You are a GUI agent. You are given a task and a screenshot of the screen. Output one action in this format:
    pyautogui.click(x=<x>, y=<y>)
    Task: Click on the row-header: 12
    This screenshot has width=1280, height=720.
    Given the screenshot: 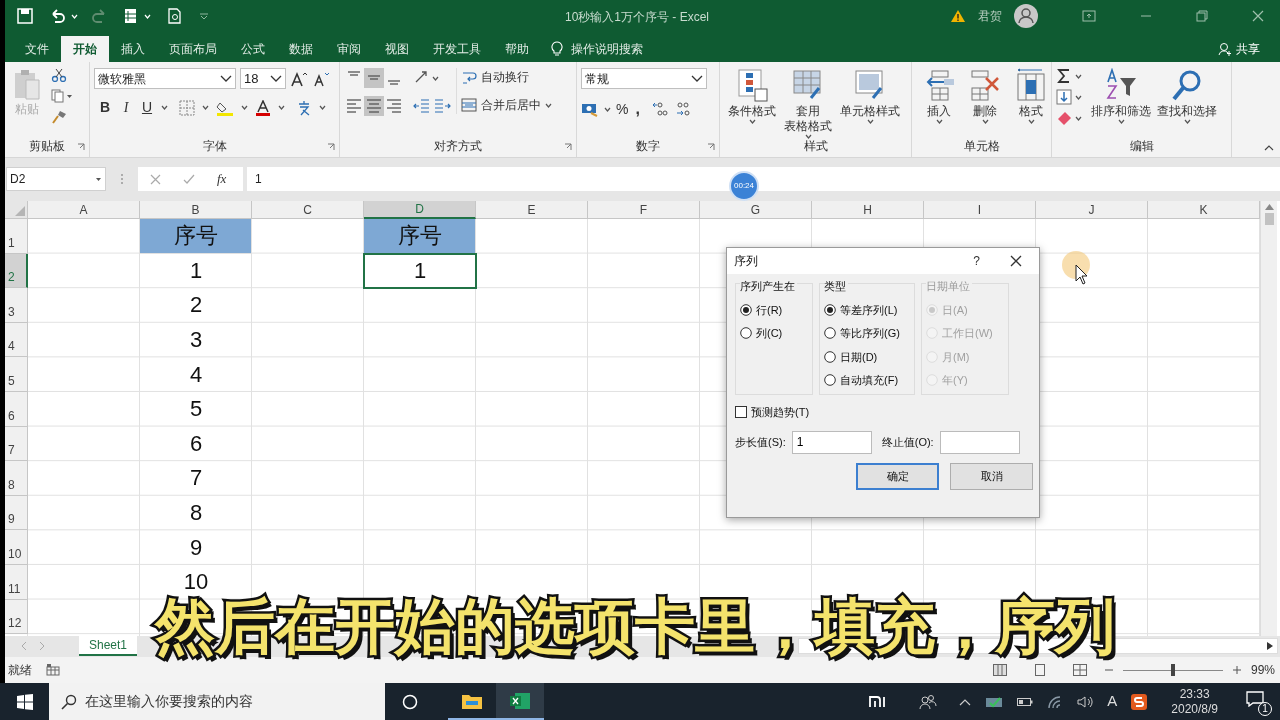 What is the action you would take?
    pyautogui.click(x=16, y=617)
    